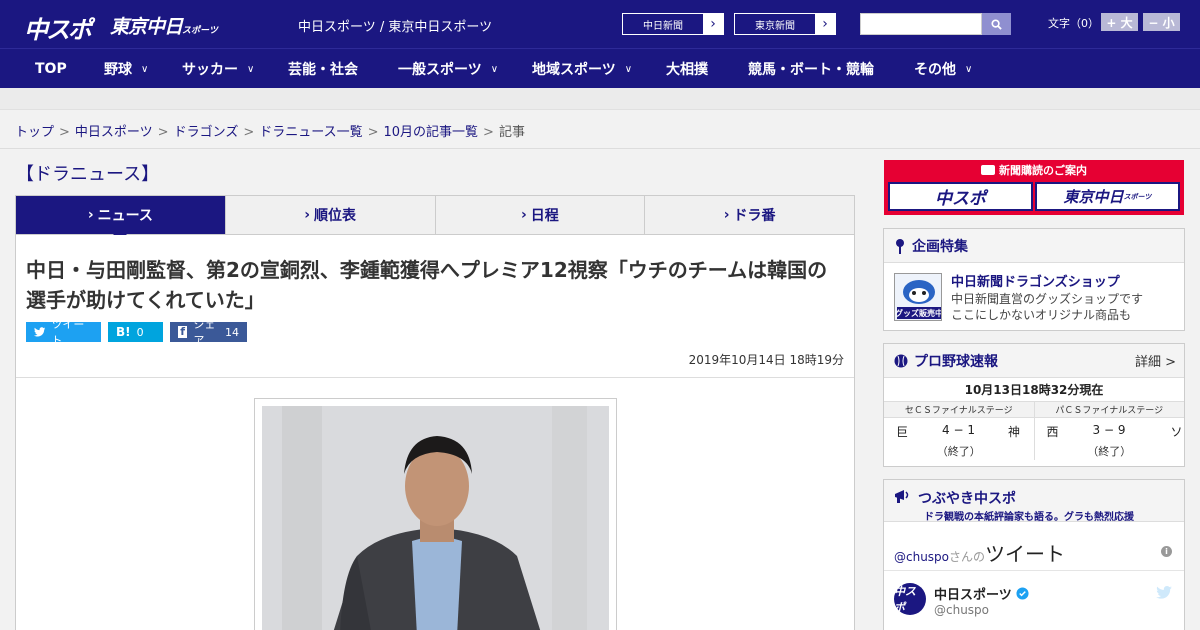 The image size is (1200, 630). I want to click on feature-desc-line: 中日新聞直営のグッズショップです, so click(1047, 299).